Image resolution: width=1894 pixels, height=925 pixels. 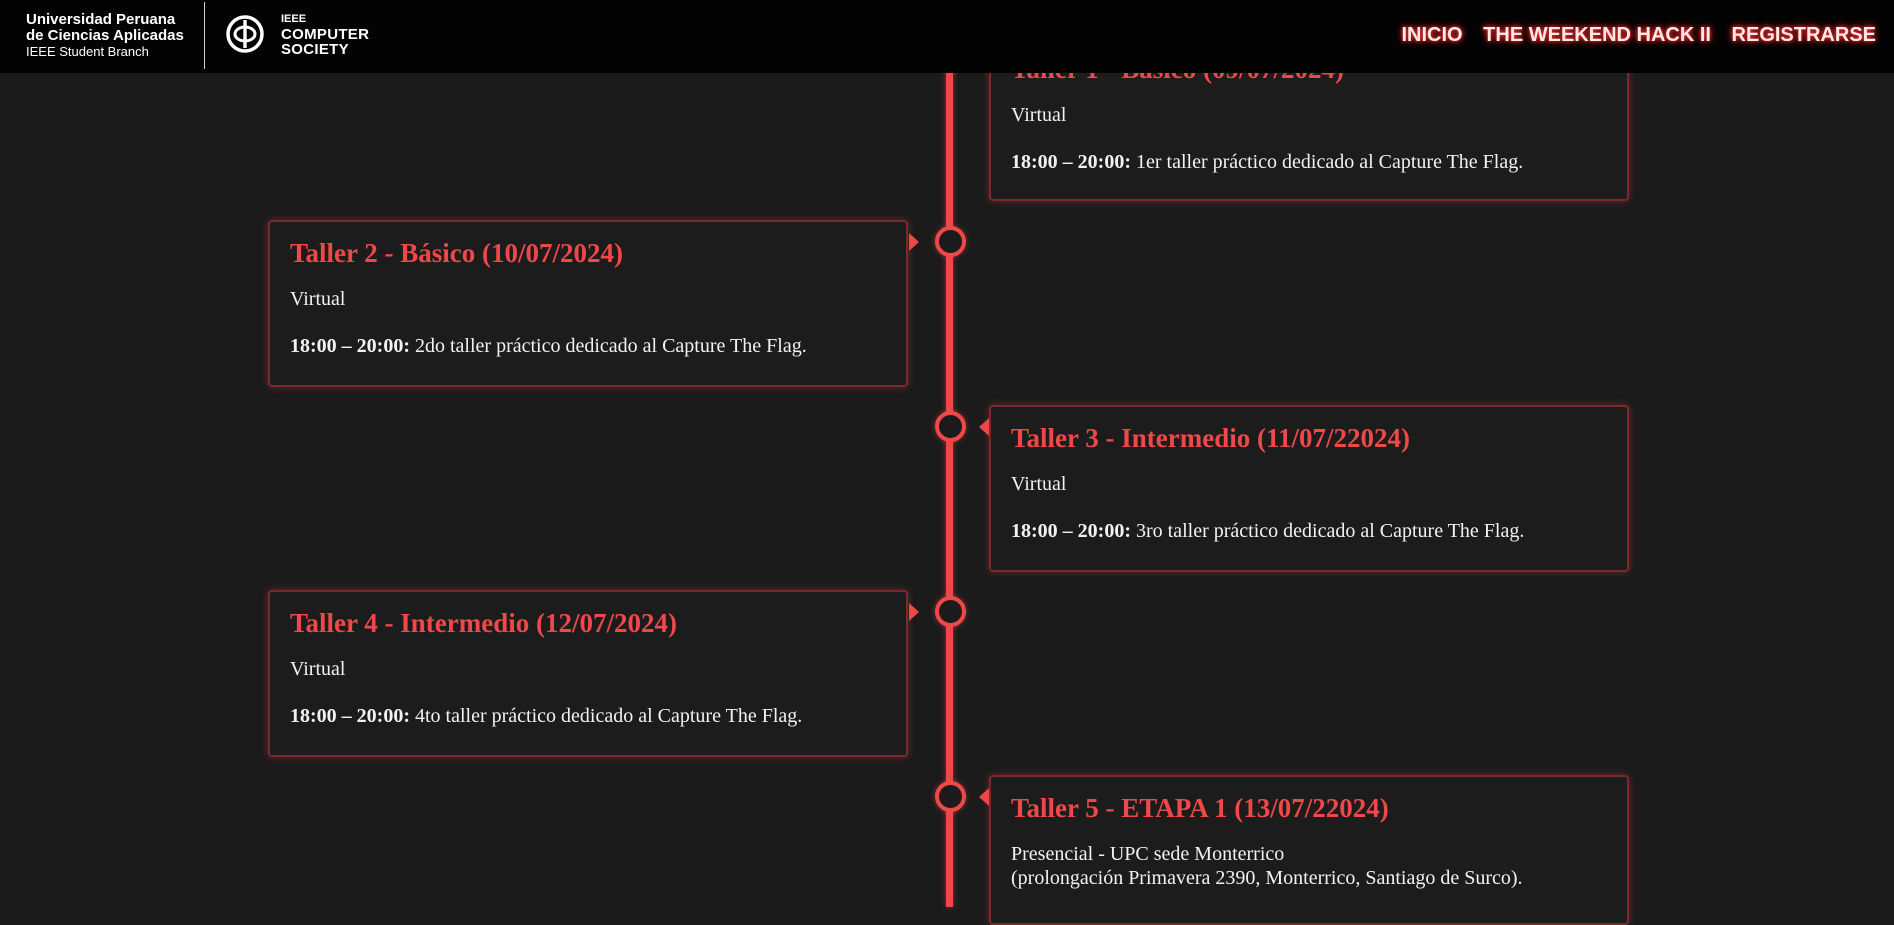 I want to click on event-title: Taller 5 - ETAPA 1 (13/07/22024), so click(x=1200, y=808).